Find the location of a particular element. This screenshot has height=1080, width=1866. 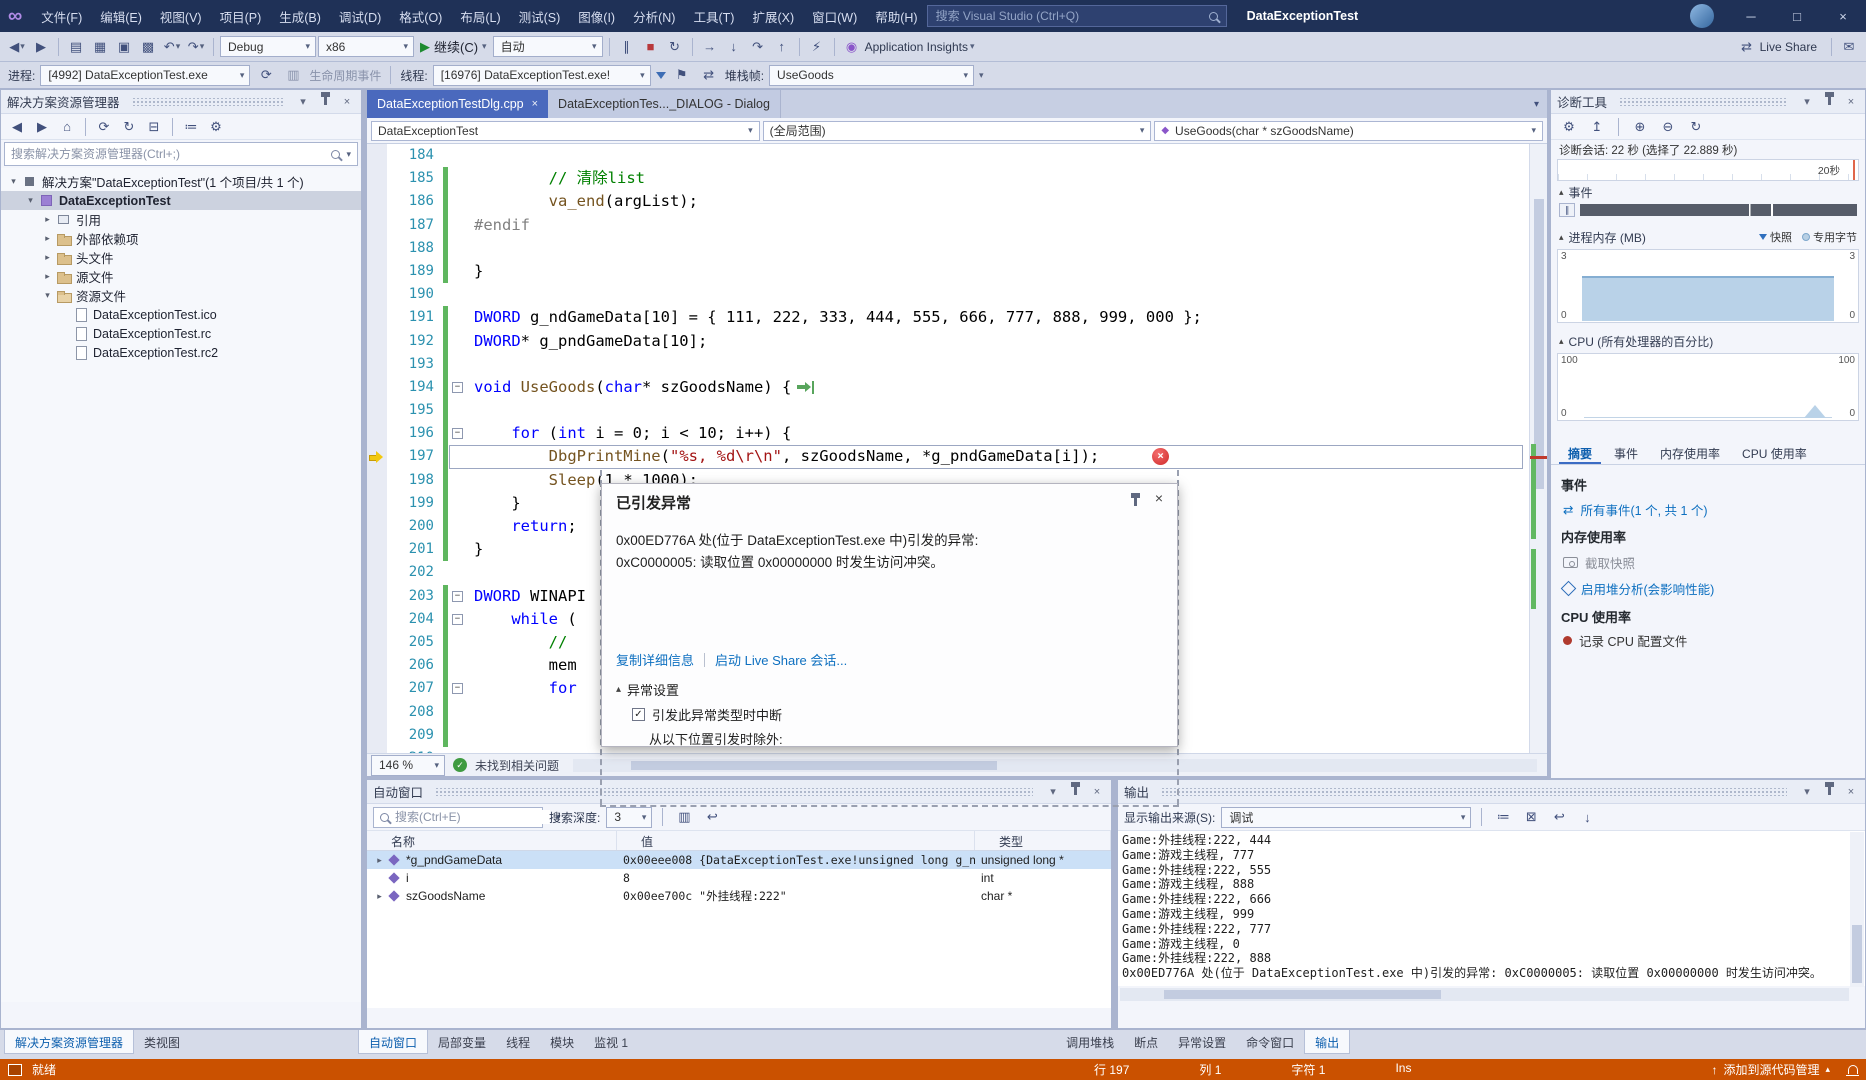

navigate-forward-icon: ▶ is located at coordinates (41, 47).